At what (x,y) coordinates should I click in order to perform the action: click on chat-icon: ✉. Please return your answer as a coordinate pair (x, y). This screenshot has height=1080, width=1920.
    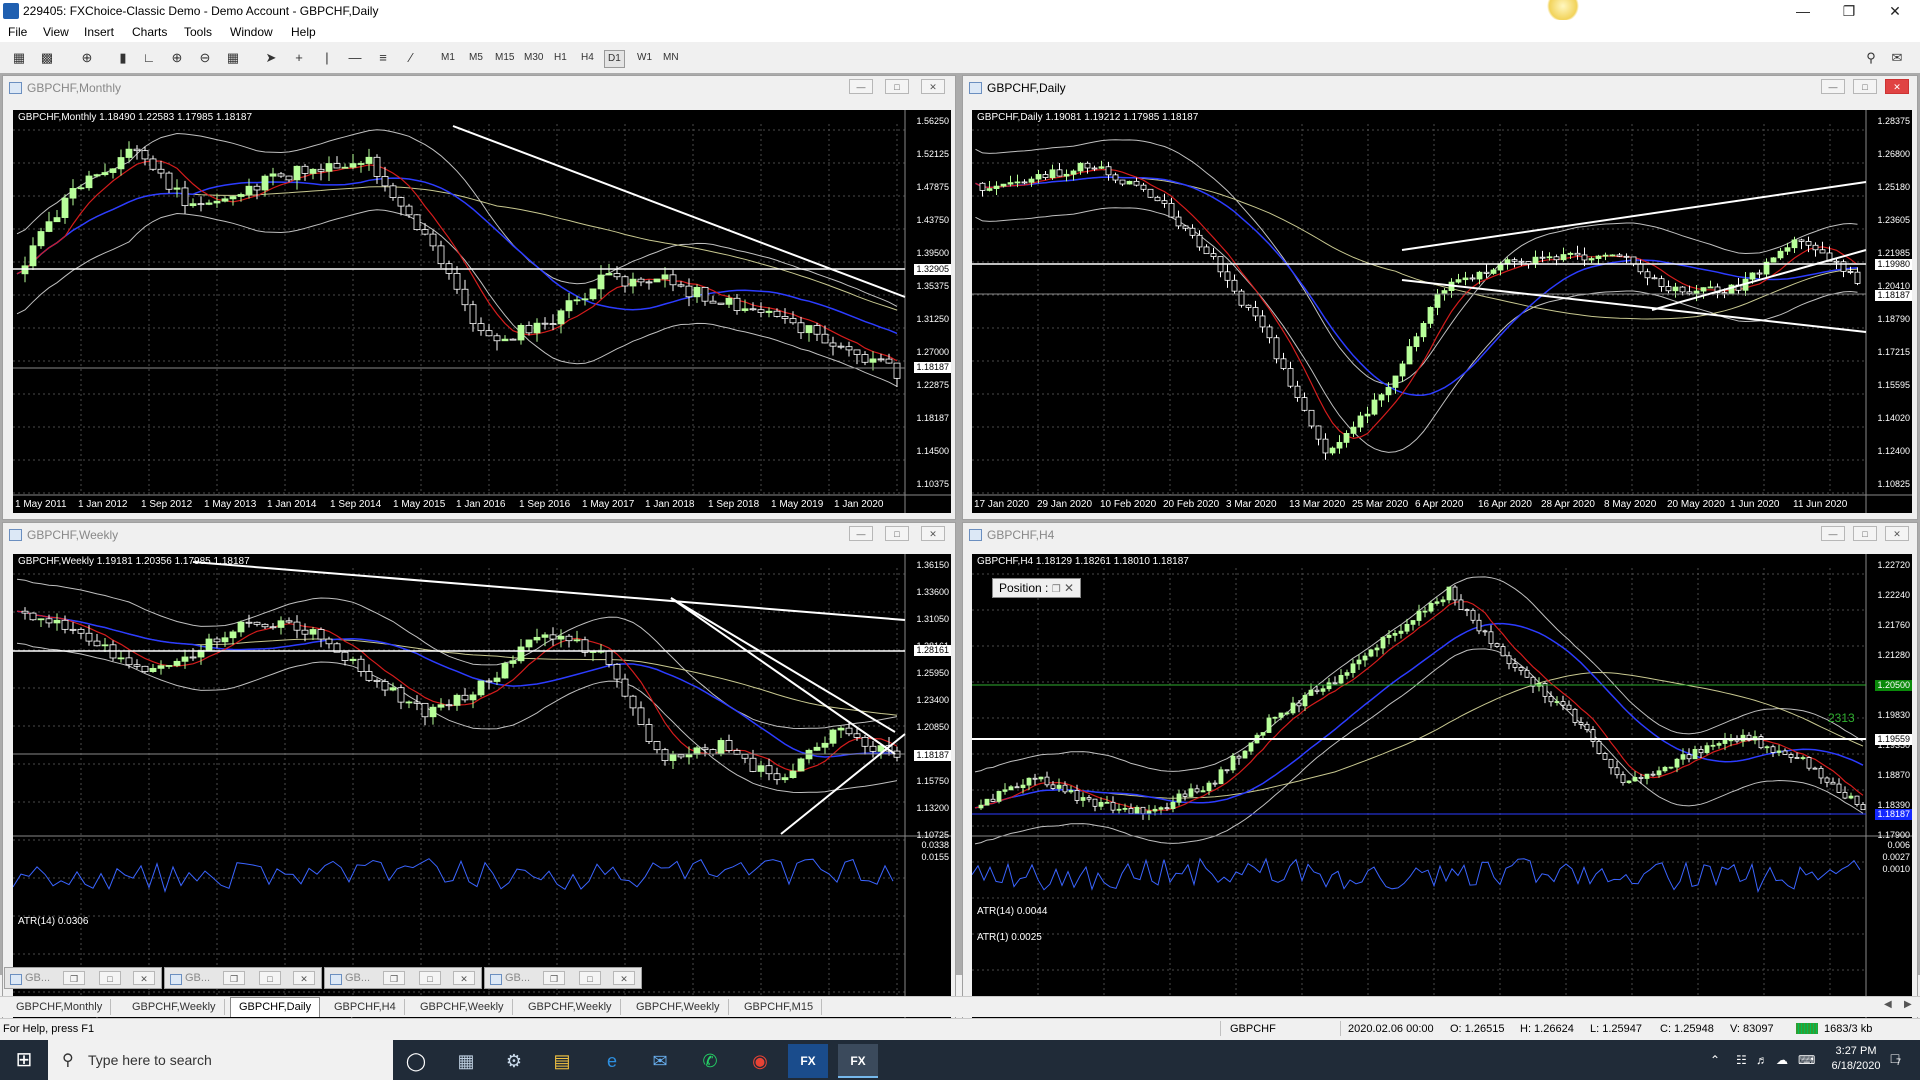
    Looking at the image, I should click on (1897, 58).